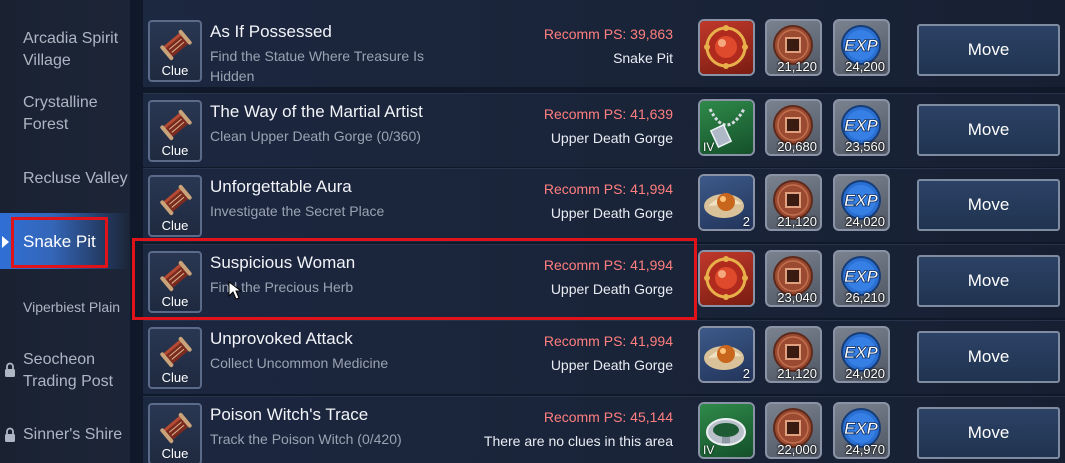  What do you see at coordinates (797, 146) in the screenshot?
I see `gold-amount: 20,680` at bounding box center [797, 146].